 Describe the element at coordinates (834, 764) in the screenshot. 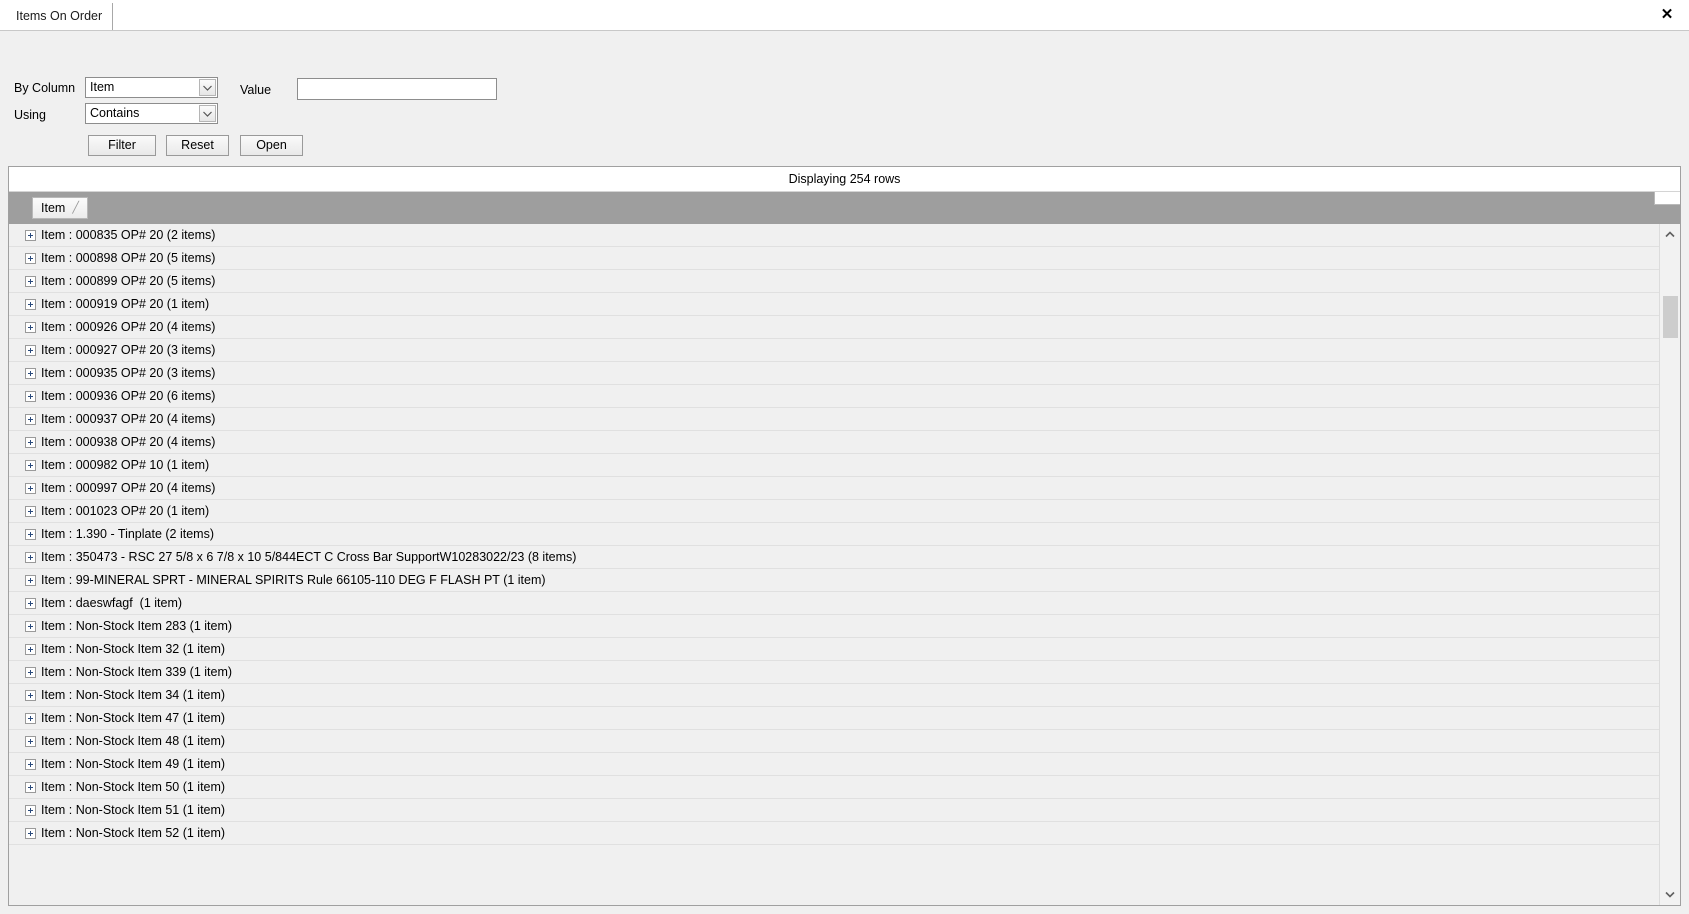

I see `table-row: Item : Non-Stock Item 49 (1 item)` at that location.